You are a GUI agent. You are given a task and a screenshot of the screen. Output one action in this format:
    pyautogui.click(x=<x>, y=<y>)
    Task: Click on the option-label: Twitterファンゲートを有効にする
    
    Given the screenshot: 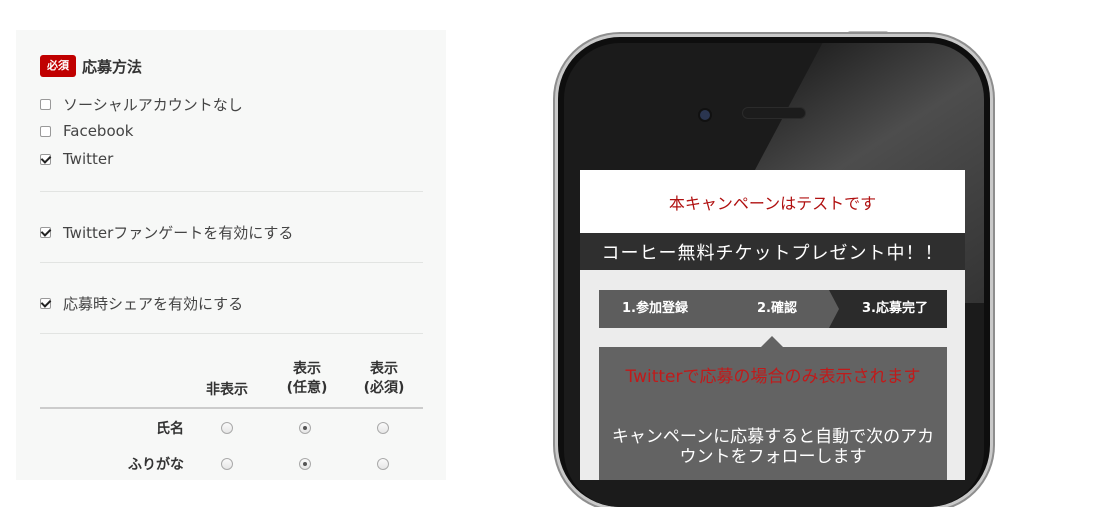 What is the action you would take?
    pyautogui.click(x=178, y=233)
    